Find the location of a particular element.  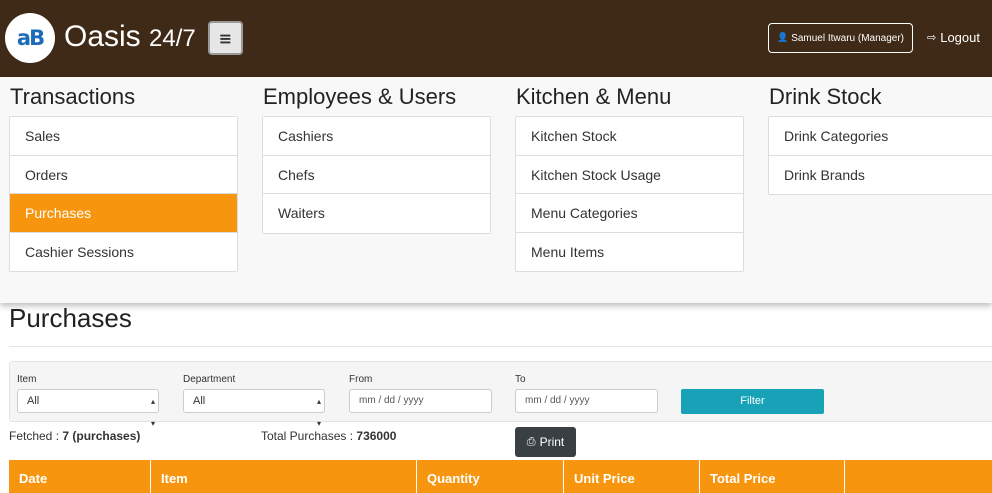

select-arrows-icon: ▴ ▾ is located at coordinates (152, 412).